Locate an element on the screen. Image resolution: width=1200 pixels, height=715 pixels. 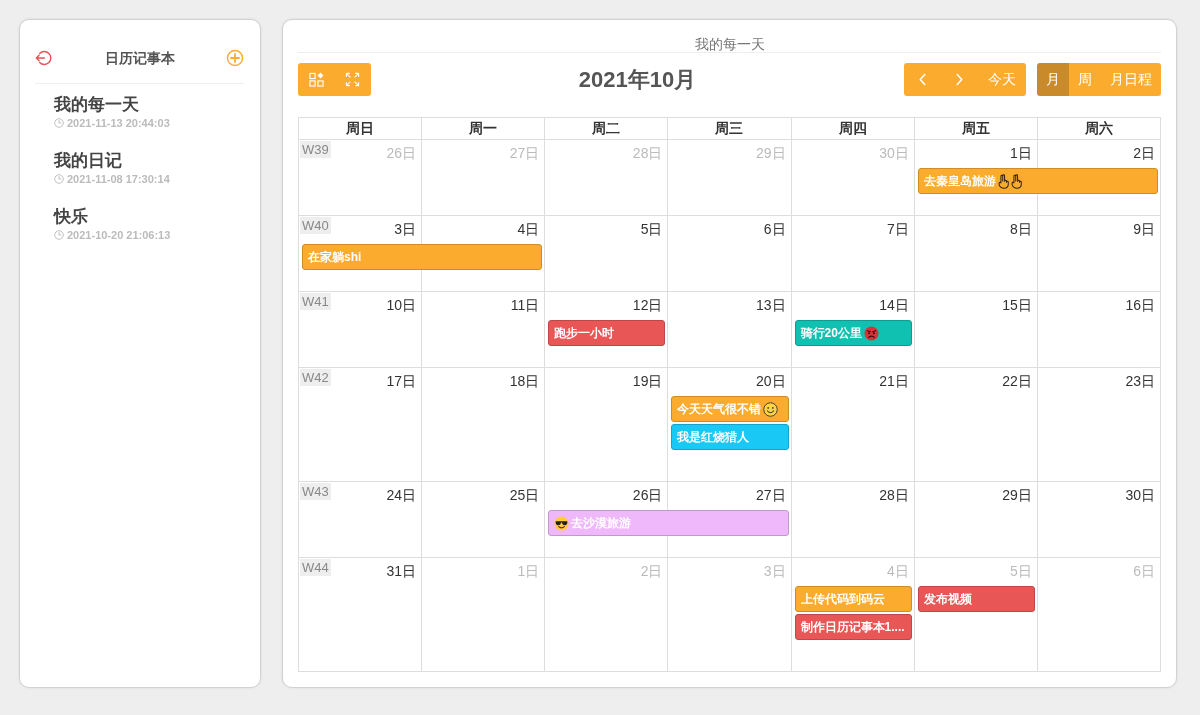
day-number: 10日 is located at coordinates (402, 305).